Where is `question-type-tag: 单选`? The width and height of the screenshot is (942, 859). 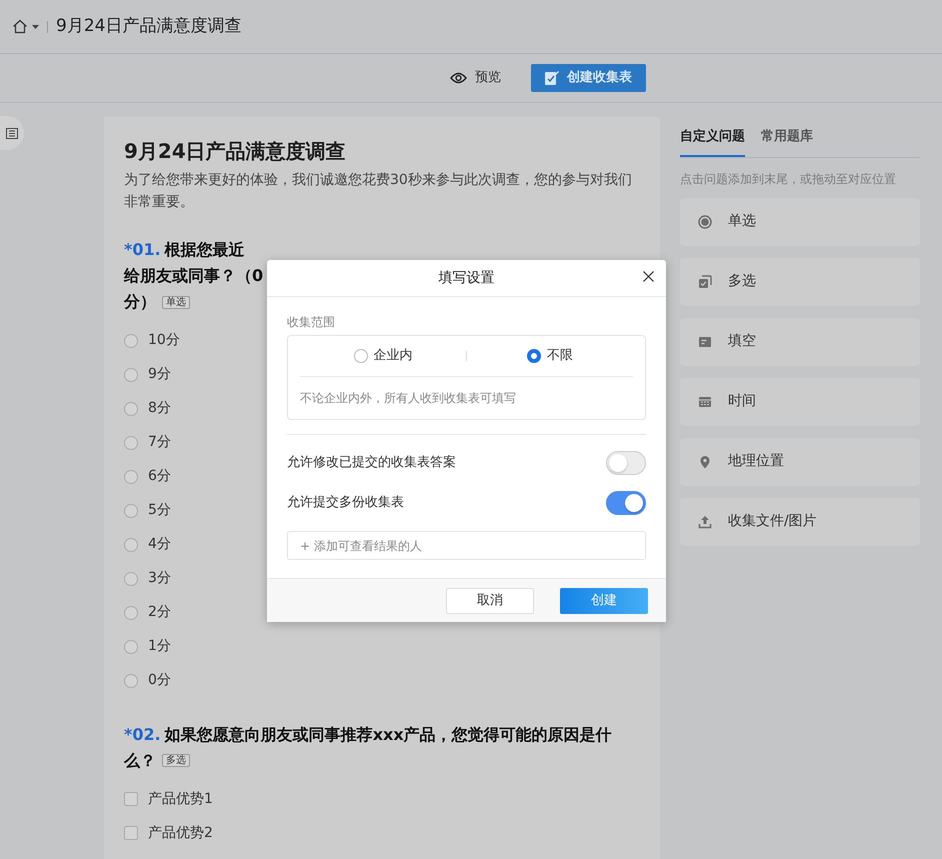 question-type-tag: 单选 is located at coordinates (176, 302).